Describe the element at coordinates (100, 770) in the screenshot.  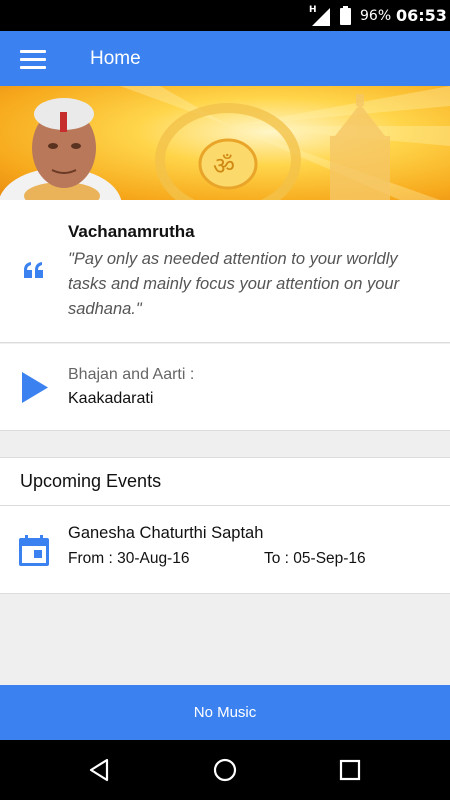
I see `back-icon` at that location.